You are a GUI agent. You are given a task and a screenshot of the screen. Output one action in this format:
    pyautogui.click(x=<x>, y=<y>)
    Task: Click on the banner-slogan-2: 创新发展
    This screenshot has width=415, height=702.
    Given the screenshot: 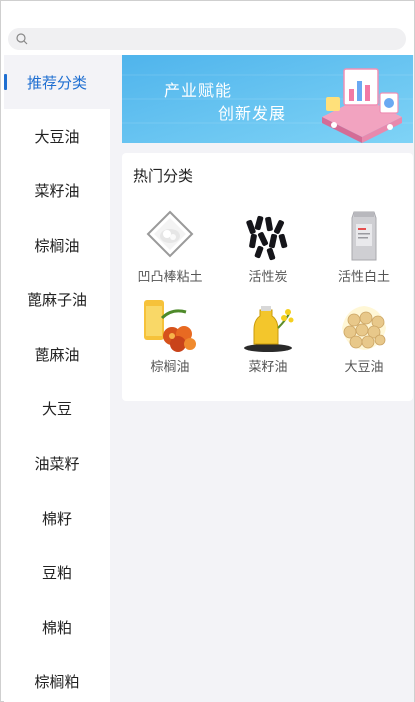 What is the action you would take?
    pyautogui.click(x=252, y=113)
    